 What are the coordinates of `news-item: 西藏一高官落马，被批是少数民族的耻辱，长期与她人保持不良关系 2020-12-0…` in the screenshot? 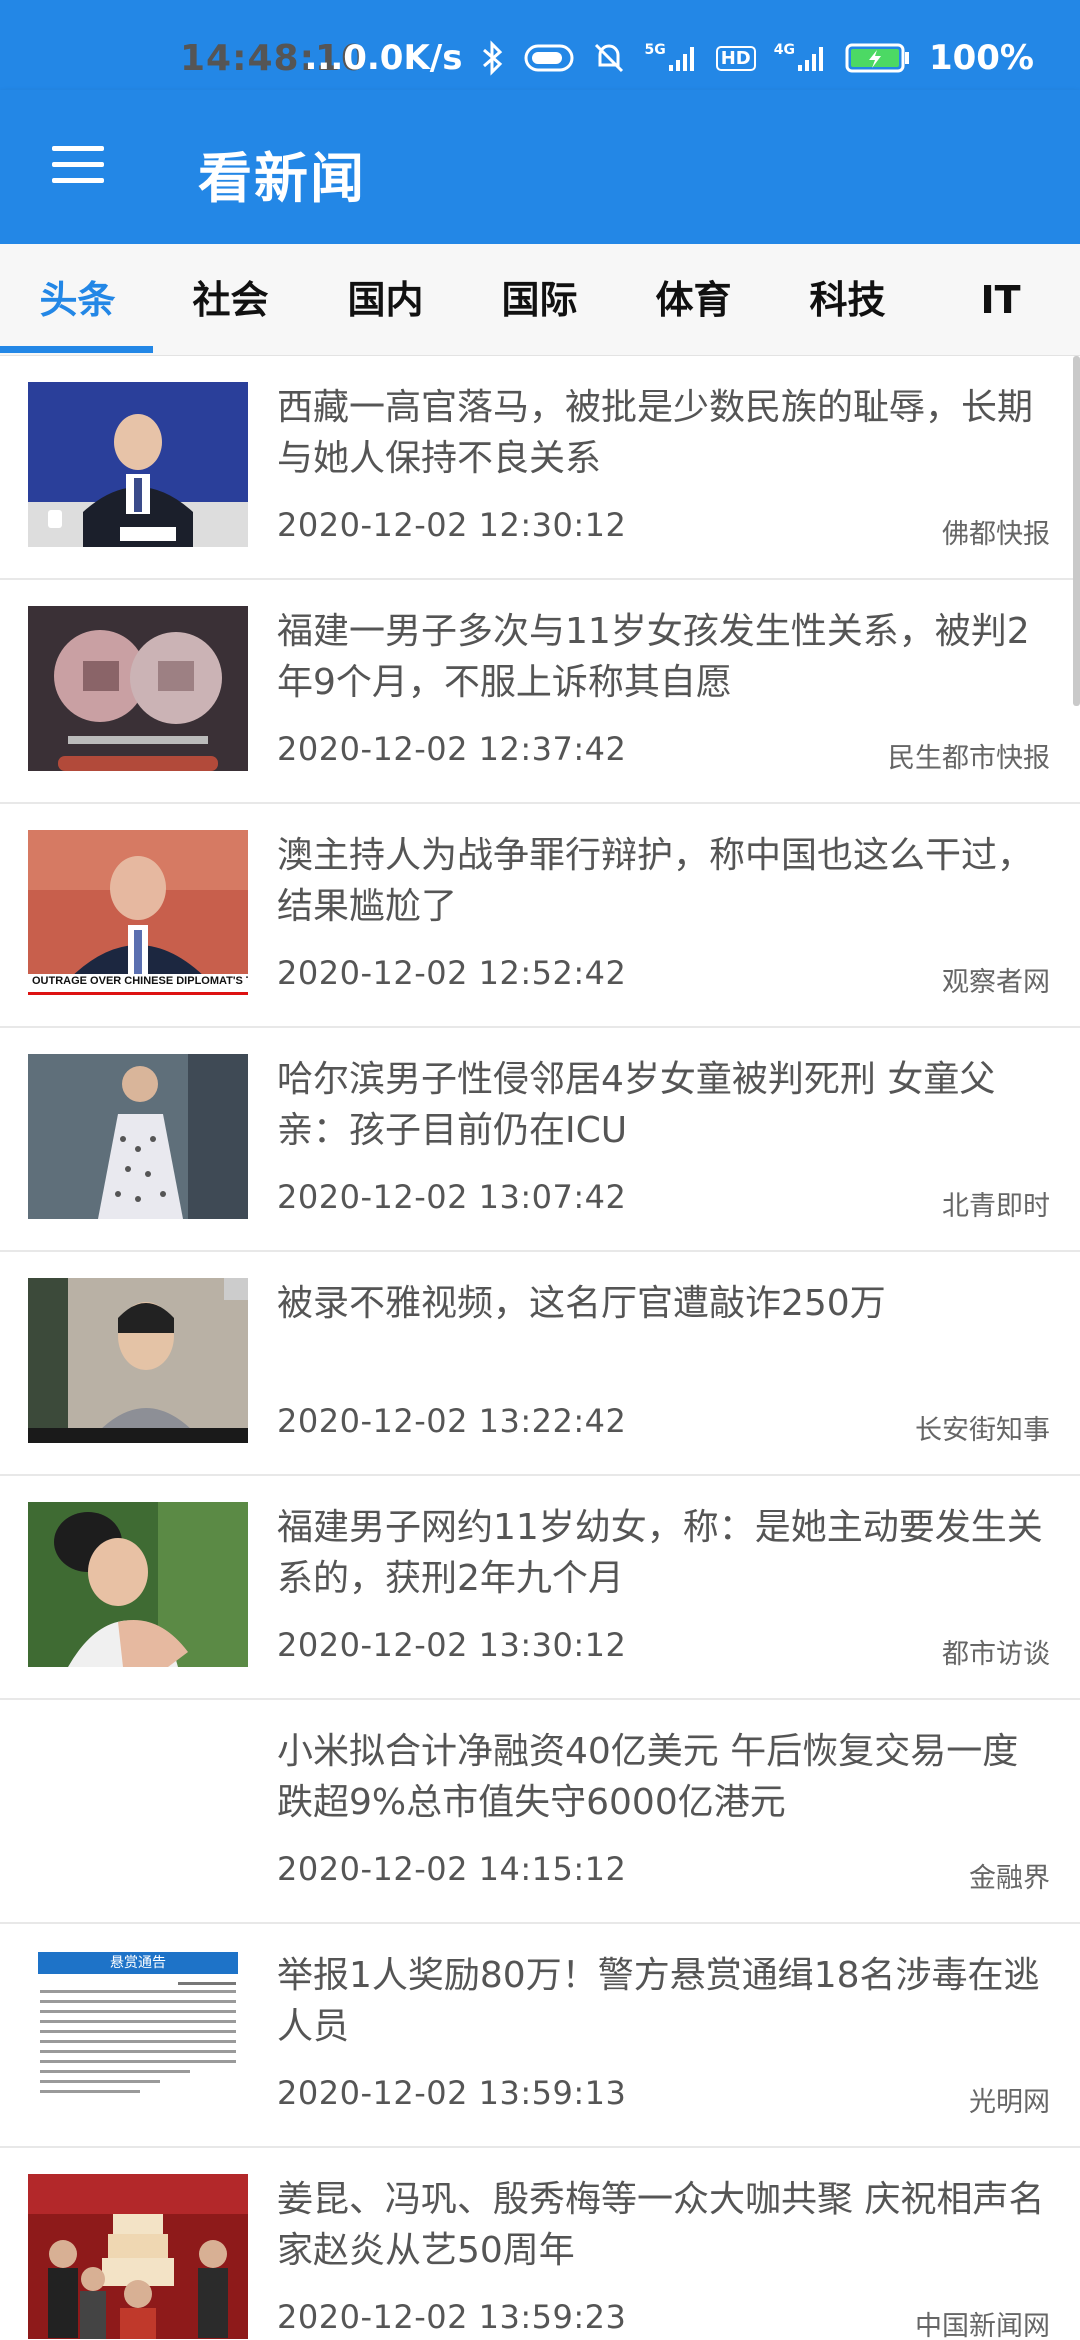 It's located at (540, 468).